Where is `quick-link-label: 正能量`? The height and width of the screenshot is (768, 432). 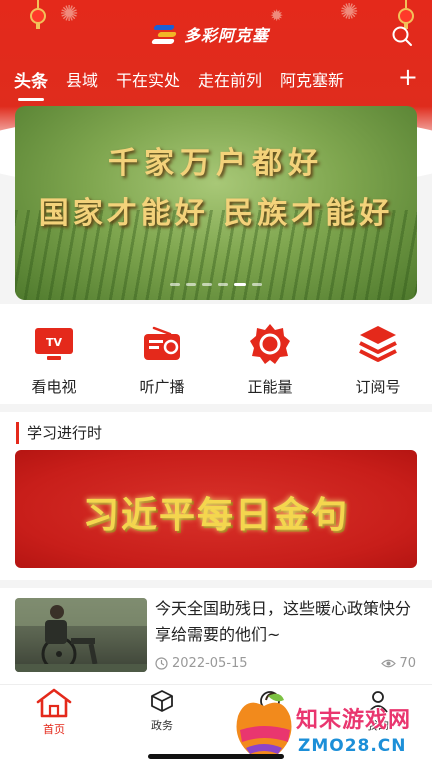 quick-link-label: 正能量 is located at coordinates (270, 387).